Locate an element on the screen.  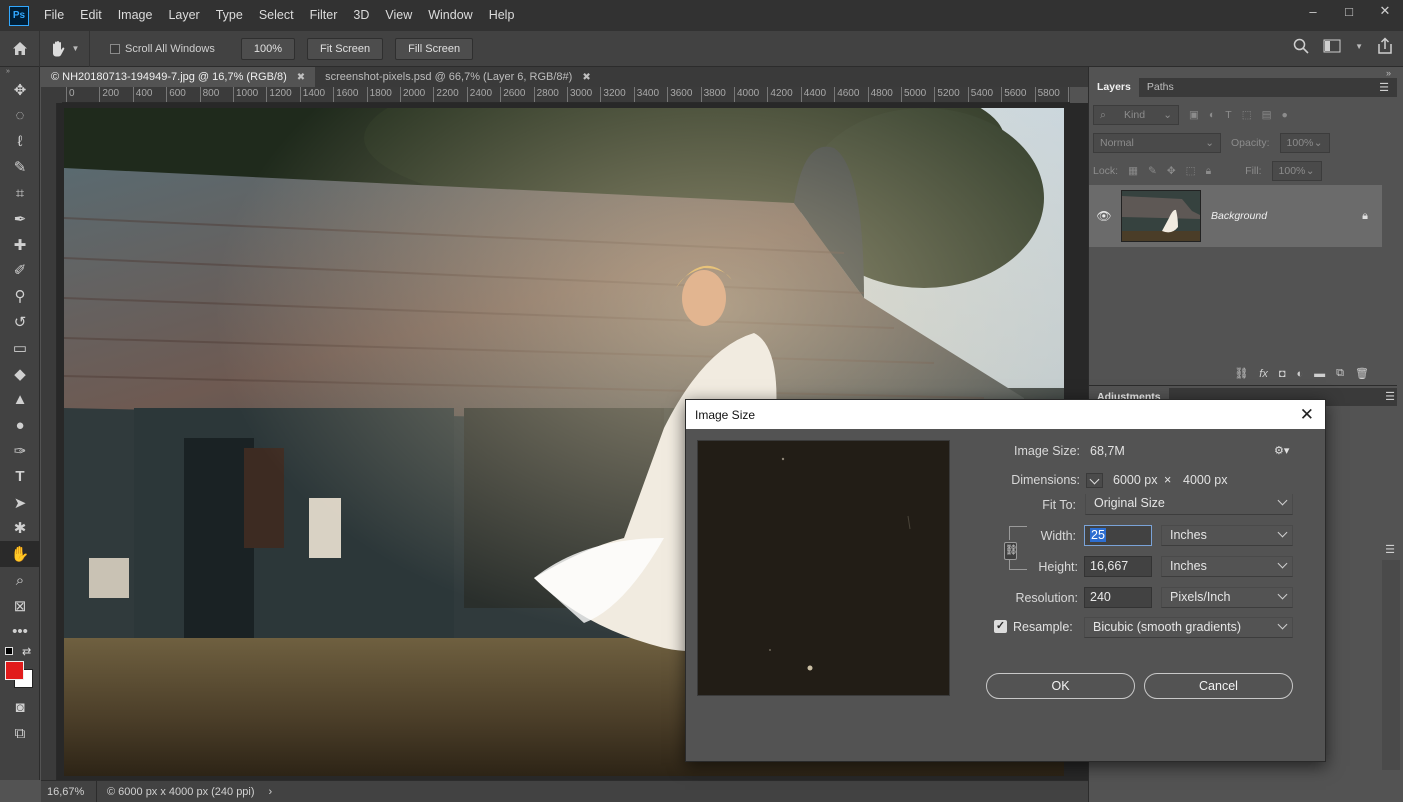
lock-artboard-icon: ⬚ is located at coordinates (1191, 171).